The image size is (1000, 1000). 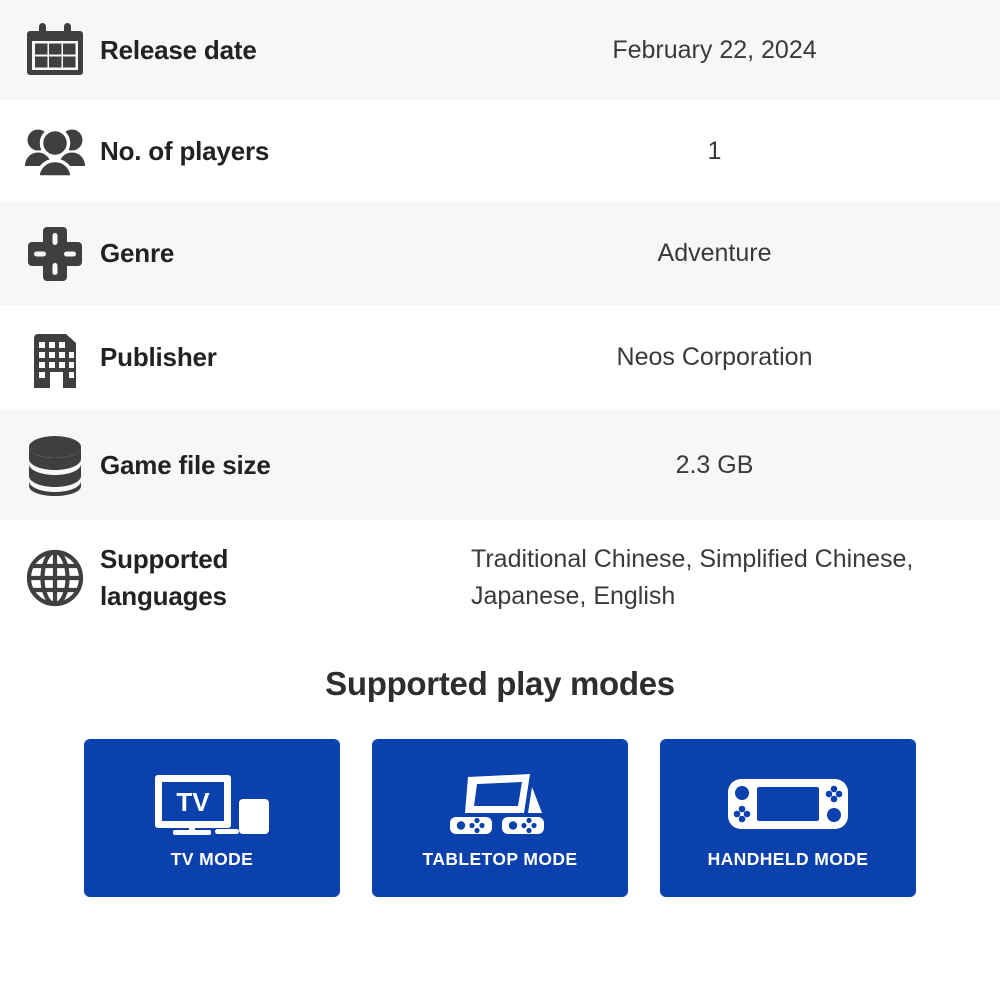 What do you see at coordinates (137, 253) in the screenshot?
I see `spec-label: Genre` at bounding box center [137, 253].